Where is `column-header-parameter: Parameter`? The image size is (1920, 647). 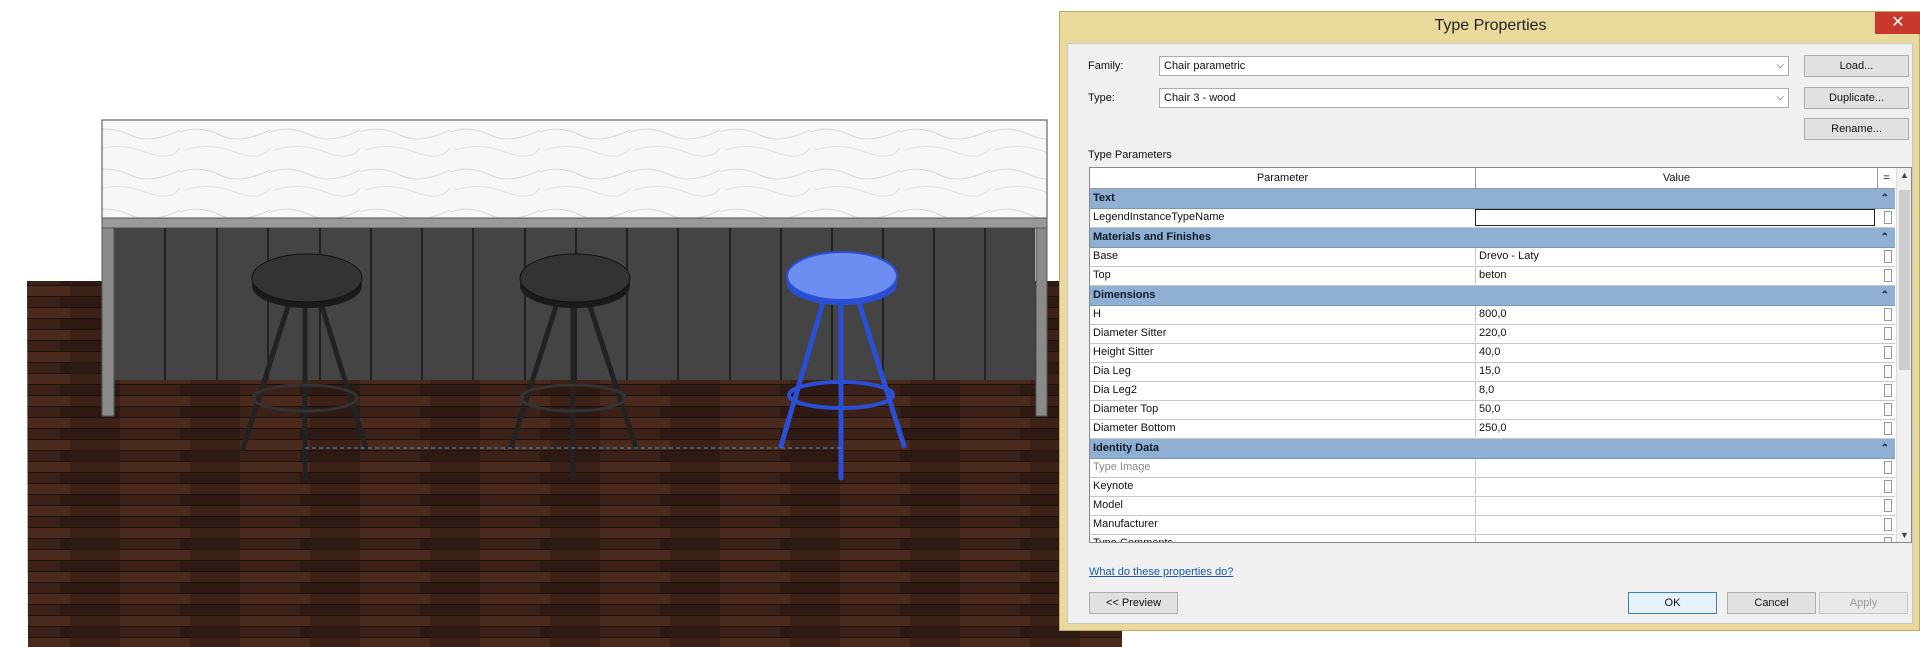
column-header-parameter: Parameter is located at coordinates (1283, 178).